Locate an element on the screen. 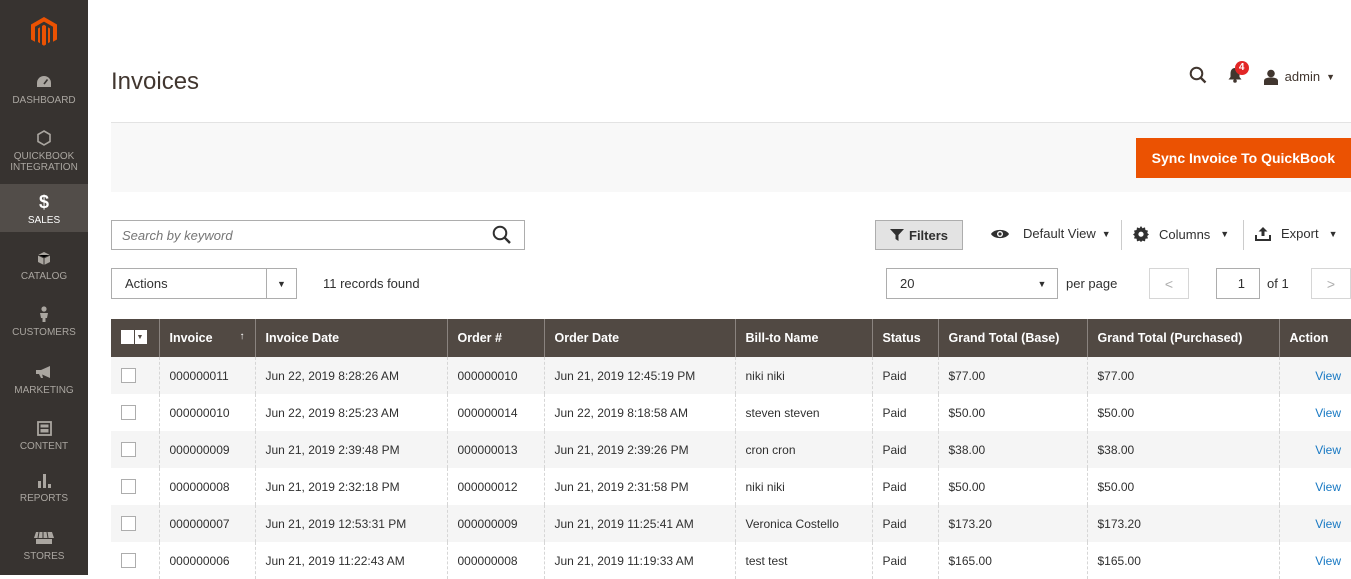 Image resolution: width=1351 pixels, height=579 pixels. search-input is located at coordinates (297, 235).